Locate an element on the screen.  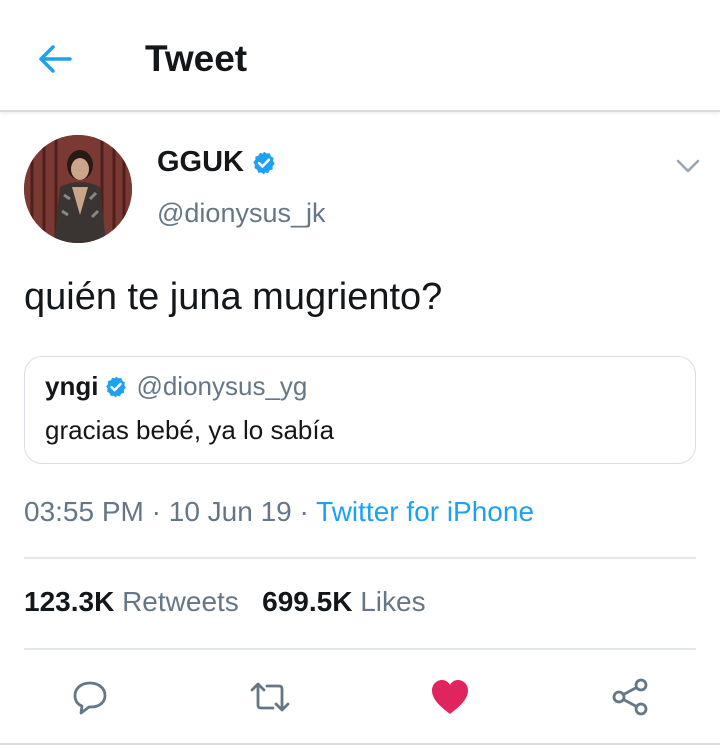
quoted-tweet-header: yngi @dionysus_yg is located at coordinates (176, 386).